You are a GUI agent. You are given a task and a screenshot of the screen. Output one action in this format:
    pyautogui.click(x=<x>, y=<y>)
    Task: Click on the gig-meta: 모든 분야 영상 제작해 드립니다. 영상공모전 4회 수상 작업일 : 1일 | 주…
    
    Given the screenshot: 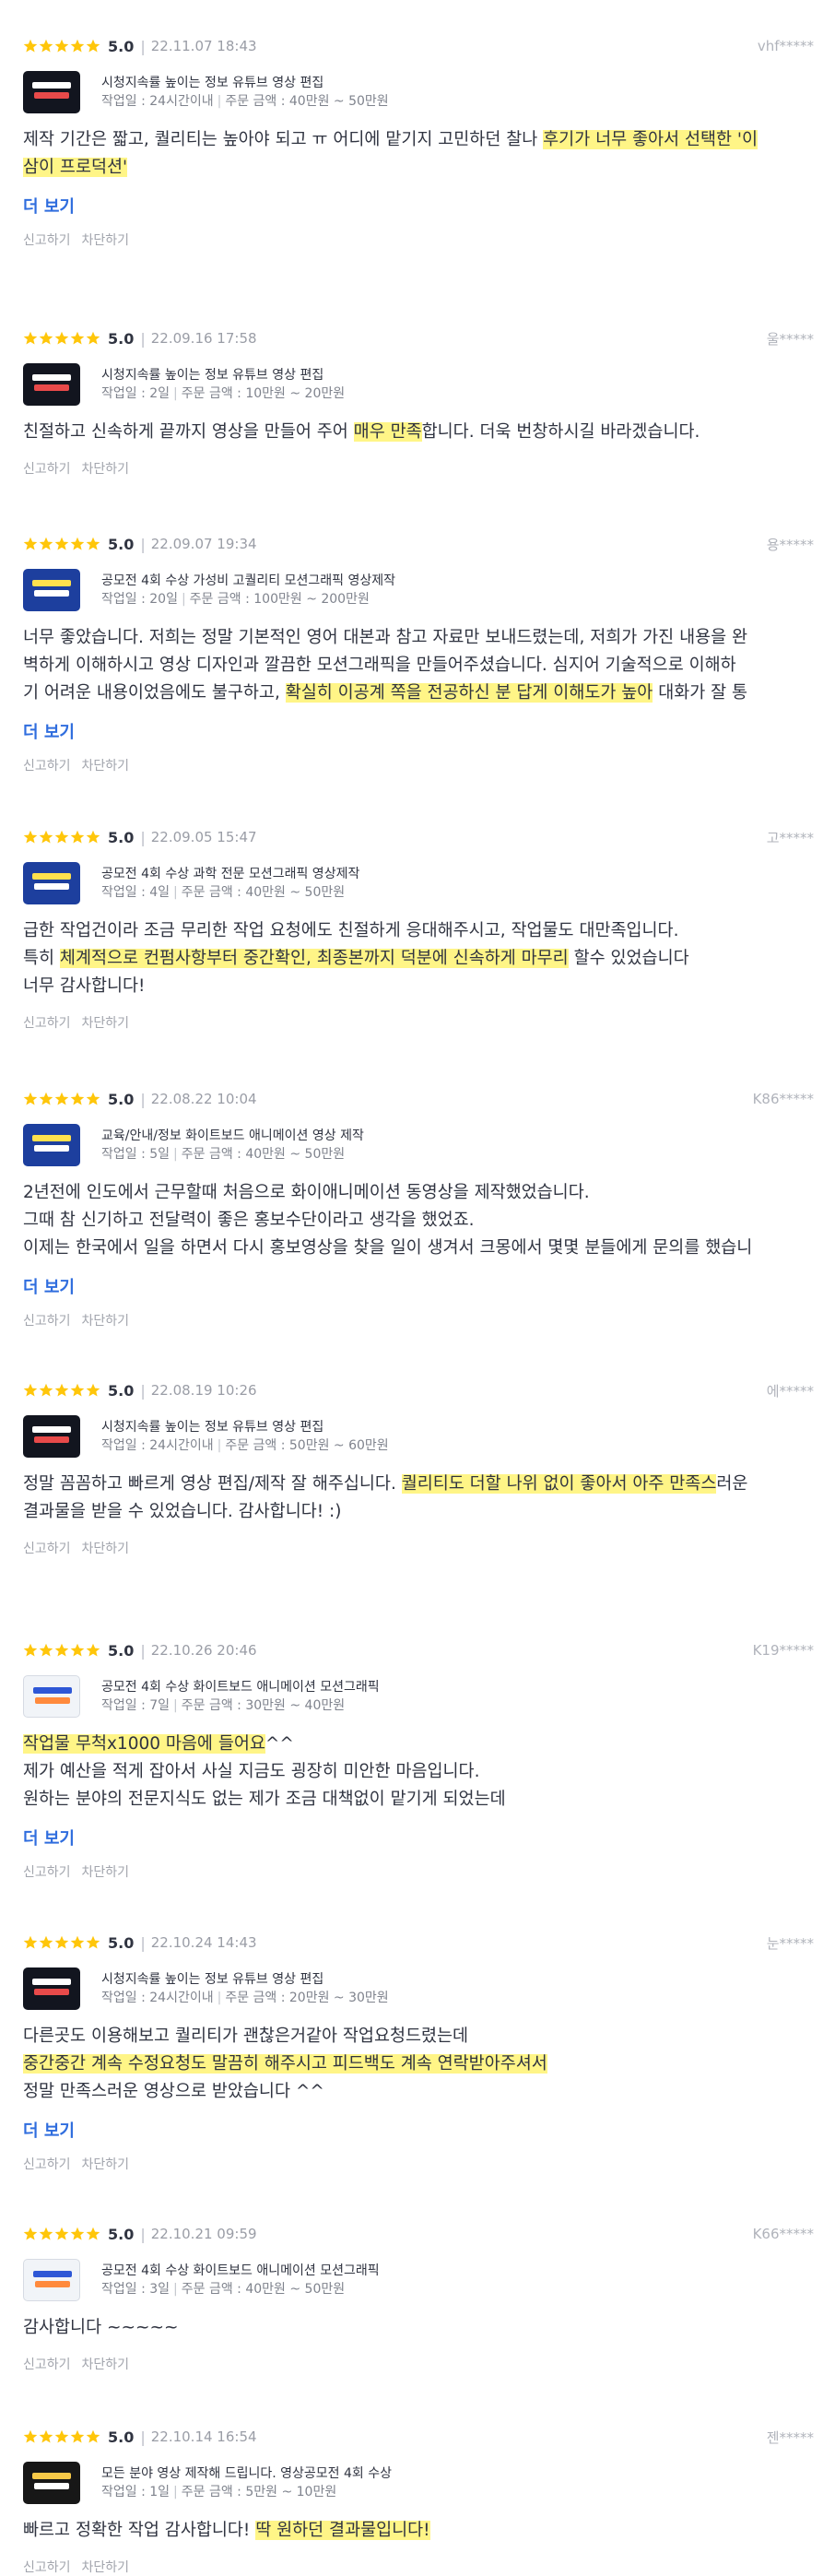 What is the action you would take?
    pyautogui.click(x=246, y=2482)
    